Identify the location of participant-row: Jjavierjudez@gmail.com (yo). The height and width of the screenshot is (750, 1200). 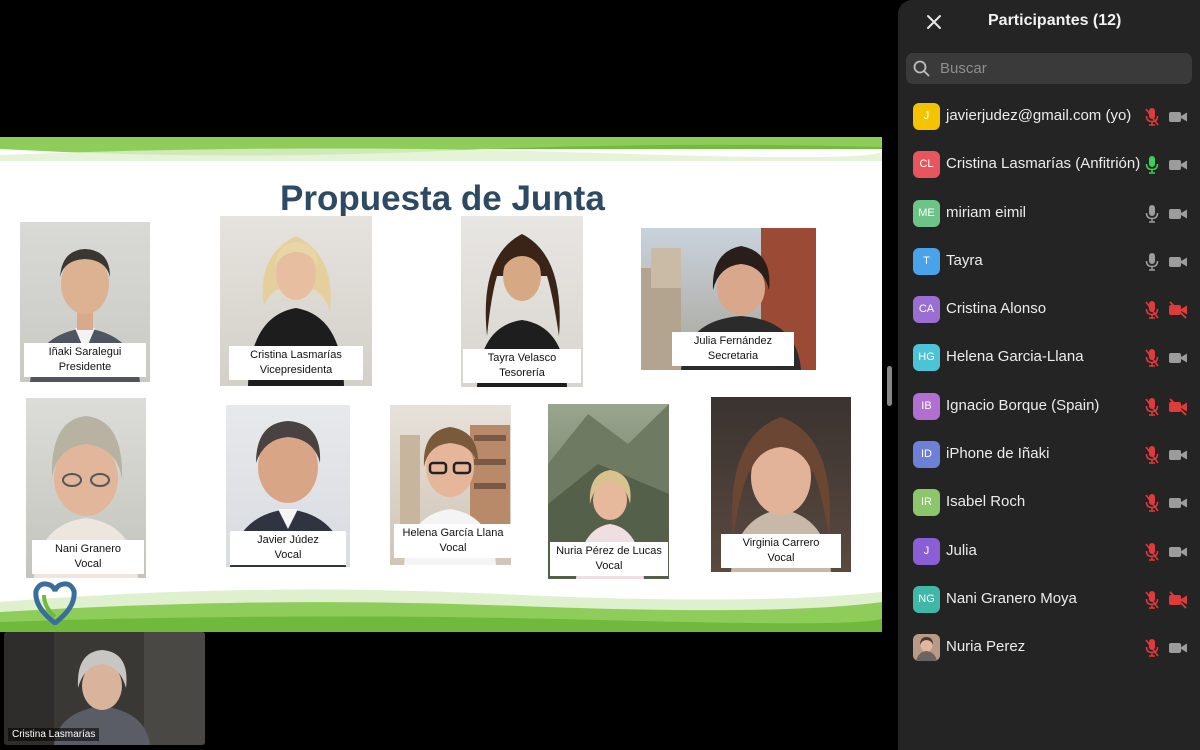
(1049, 117).